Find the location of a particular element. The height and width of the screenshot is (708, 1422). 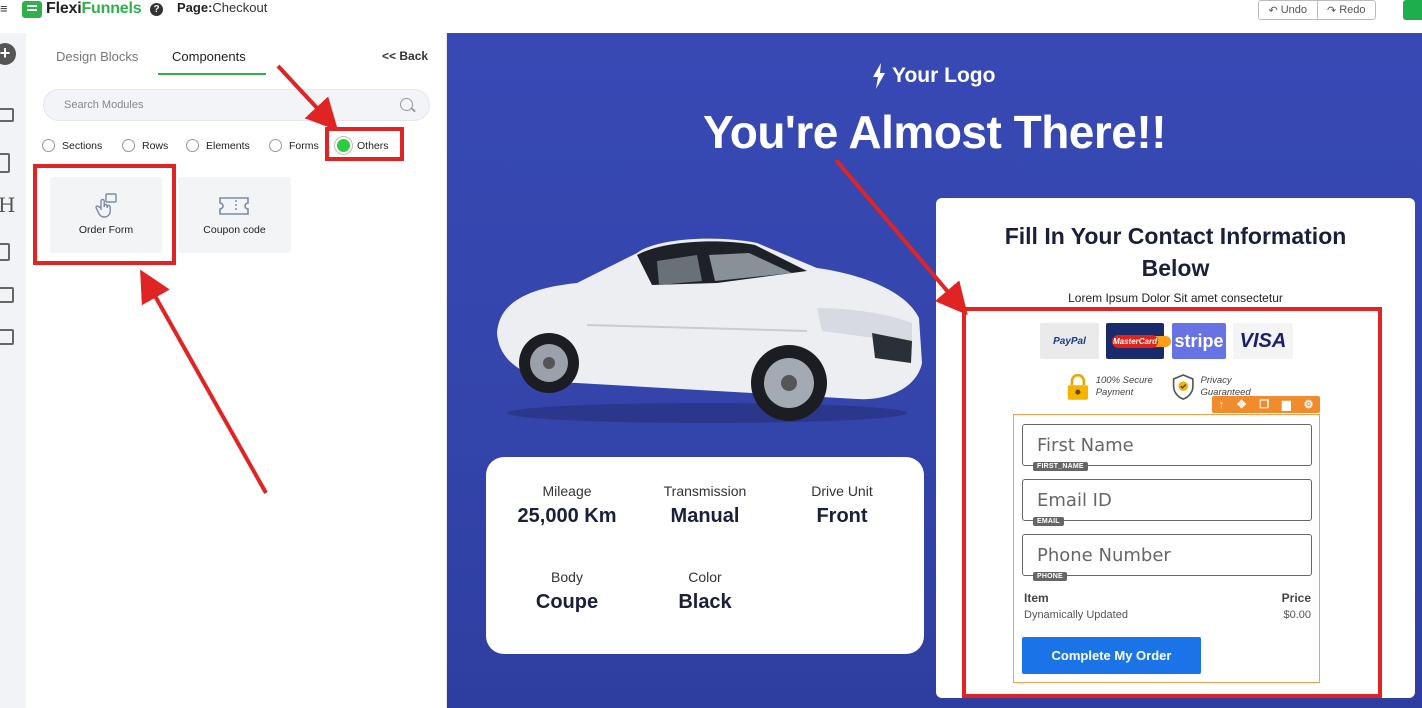

your-logo: Your Logo is located at coordinates (933, 76).